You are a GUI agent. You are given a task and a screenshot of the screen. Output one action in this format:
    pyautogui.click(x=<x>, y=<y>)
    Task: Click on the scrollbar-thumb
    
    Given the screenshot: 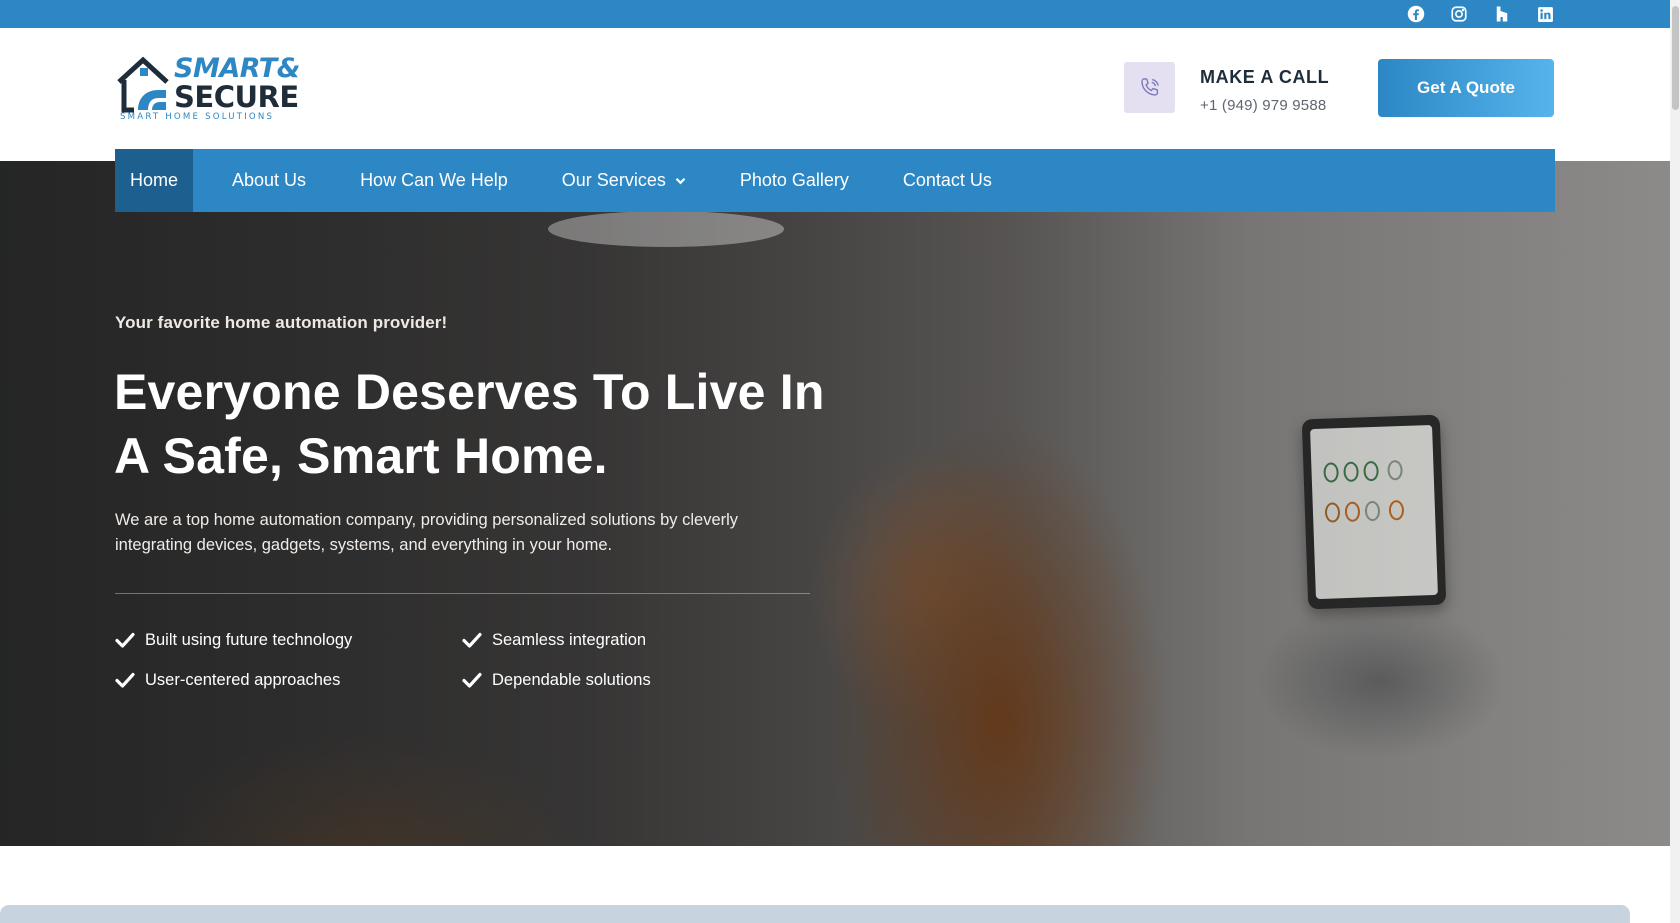 What is the action you would take?
    pyautogui.click(x=1675, y=58)
    